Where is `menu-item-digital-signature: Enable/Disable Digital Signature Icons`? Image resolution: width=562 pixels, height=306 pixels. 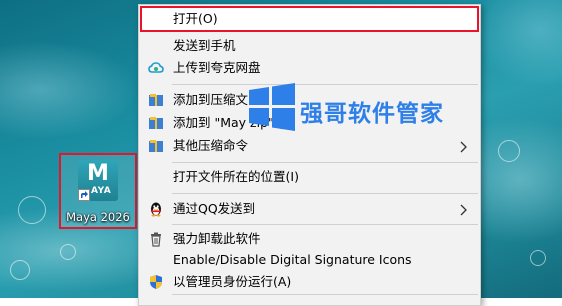
menu-item-digital-signature: Enable/Disable Digital Signature Icons is located at coordinates (309, 260).